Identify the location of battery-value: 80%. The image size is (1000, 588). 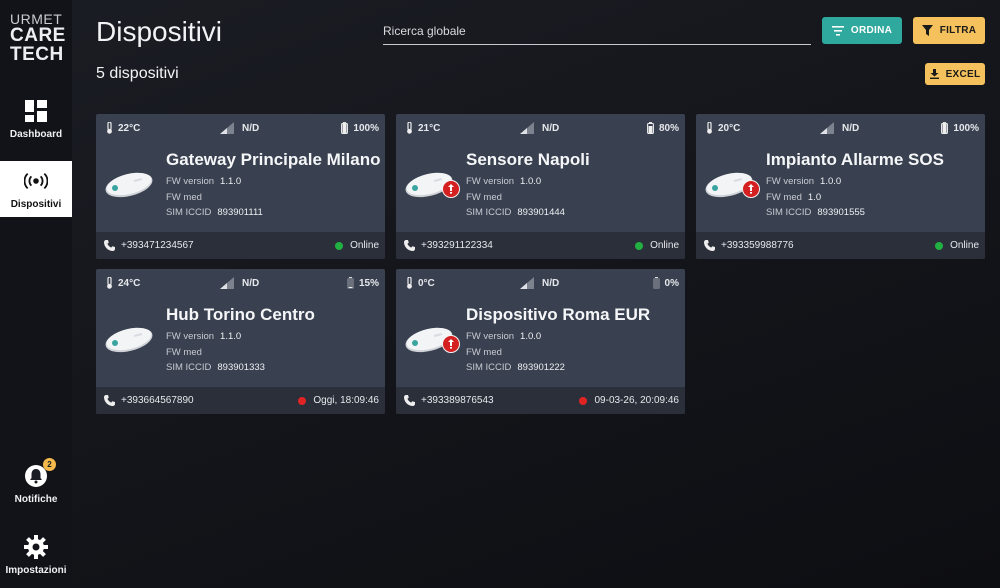
(668, 128).